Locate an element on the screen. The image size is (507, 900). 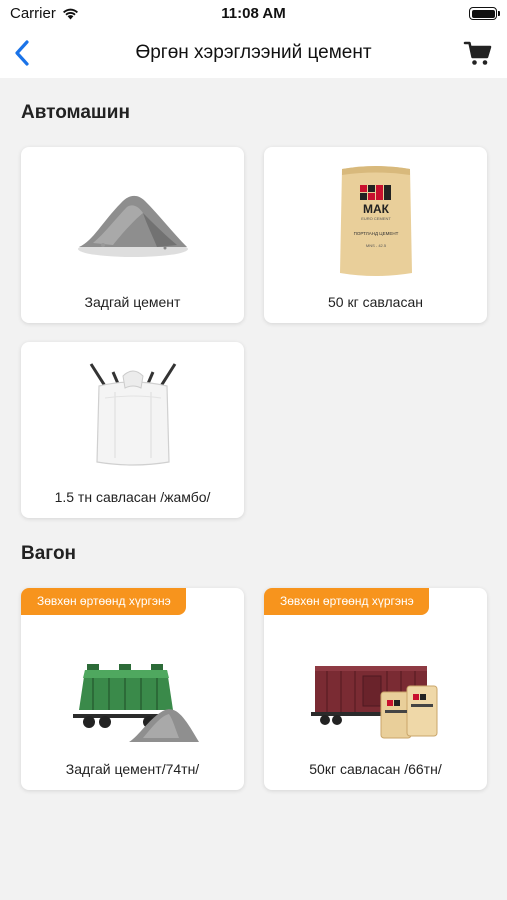
product-label: 50 кг савласан is located at coordinates (375, 302).